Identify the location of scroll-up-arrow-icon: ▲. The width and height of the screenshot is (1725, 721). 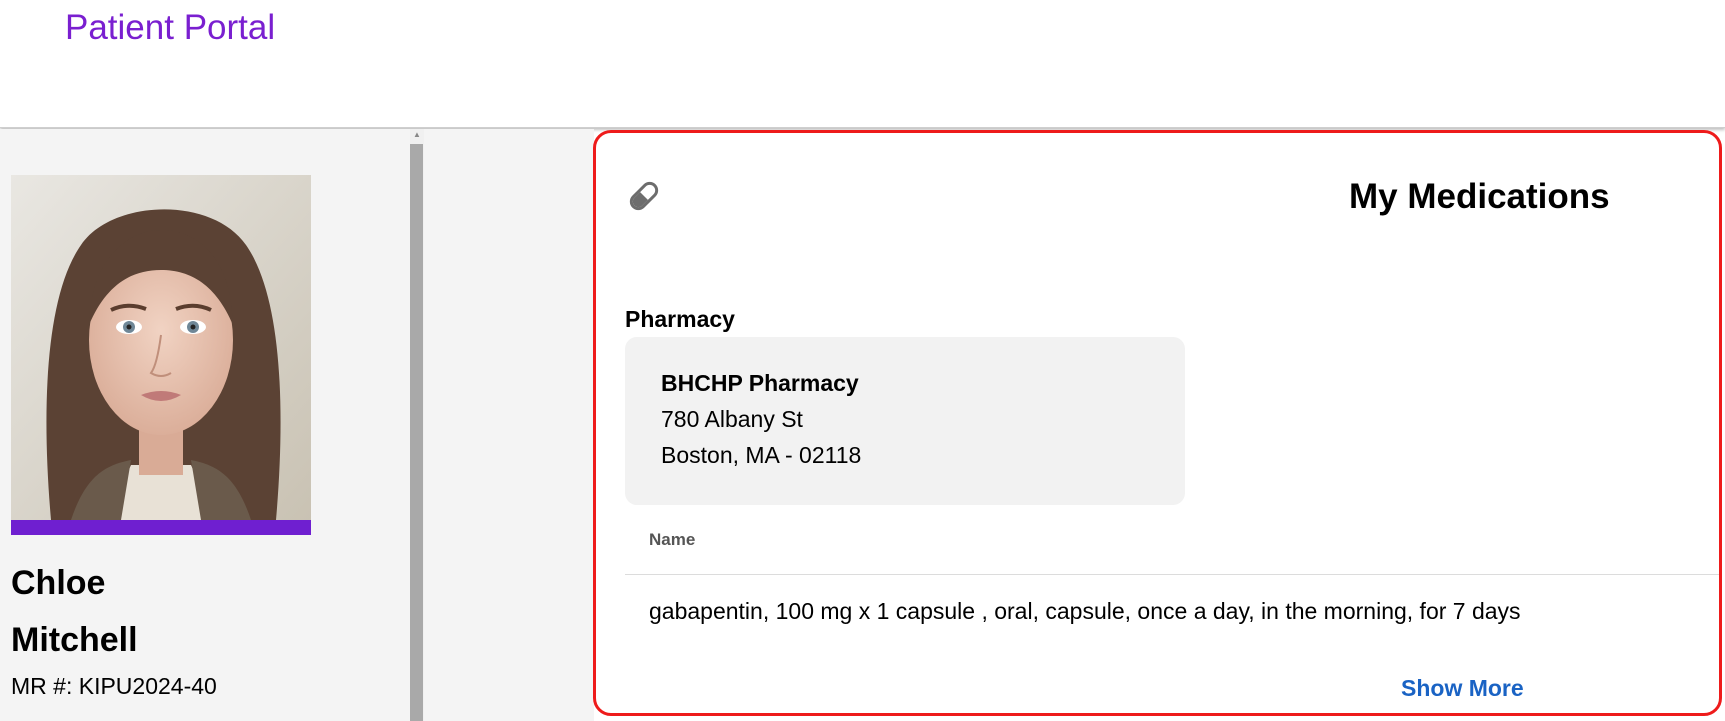
(417, 135).